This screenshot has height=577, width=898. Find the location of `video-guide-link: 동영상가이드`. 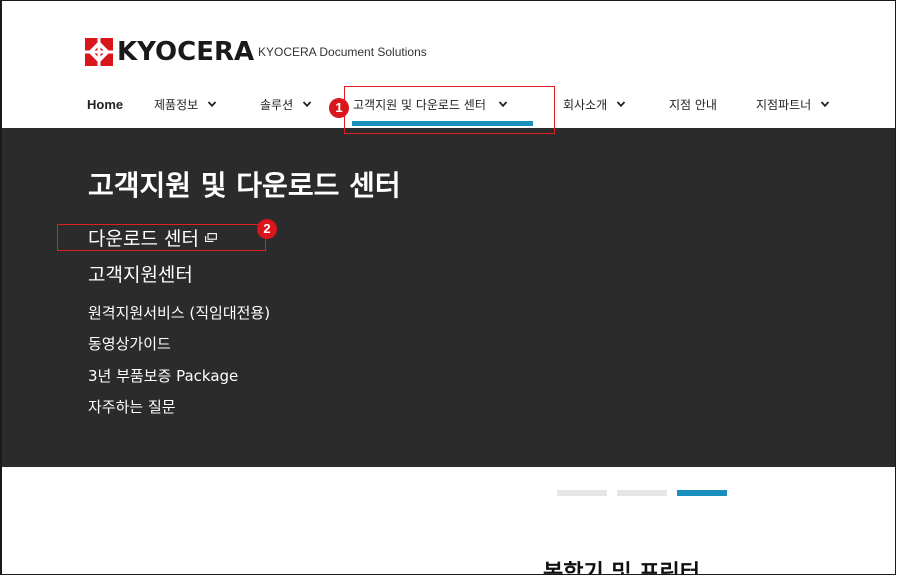

video-guide-link: 동영상가이드 is located at coordinates (129, 343).